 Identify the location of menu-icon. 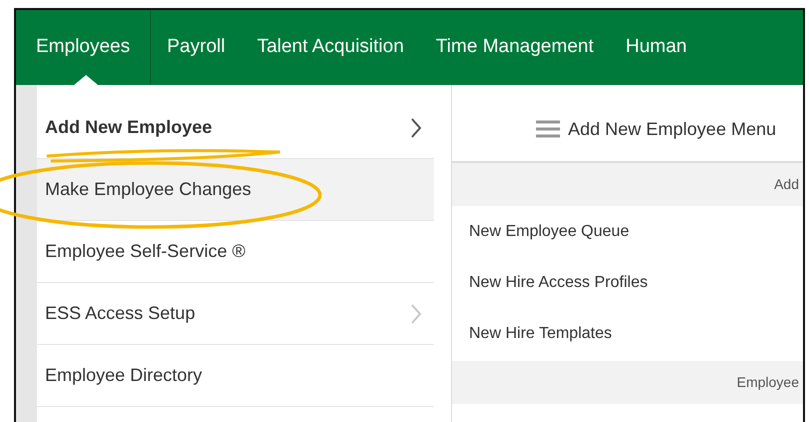
(548, 129).